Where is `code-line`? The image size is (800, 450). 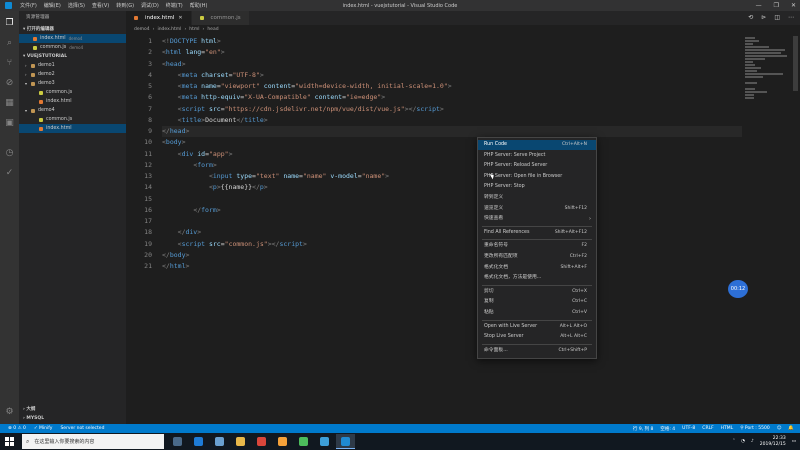 code-line is located at coordinates (452, 221).